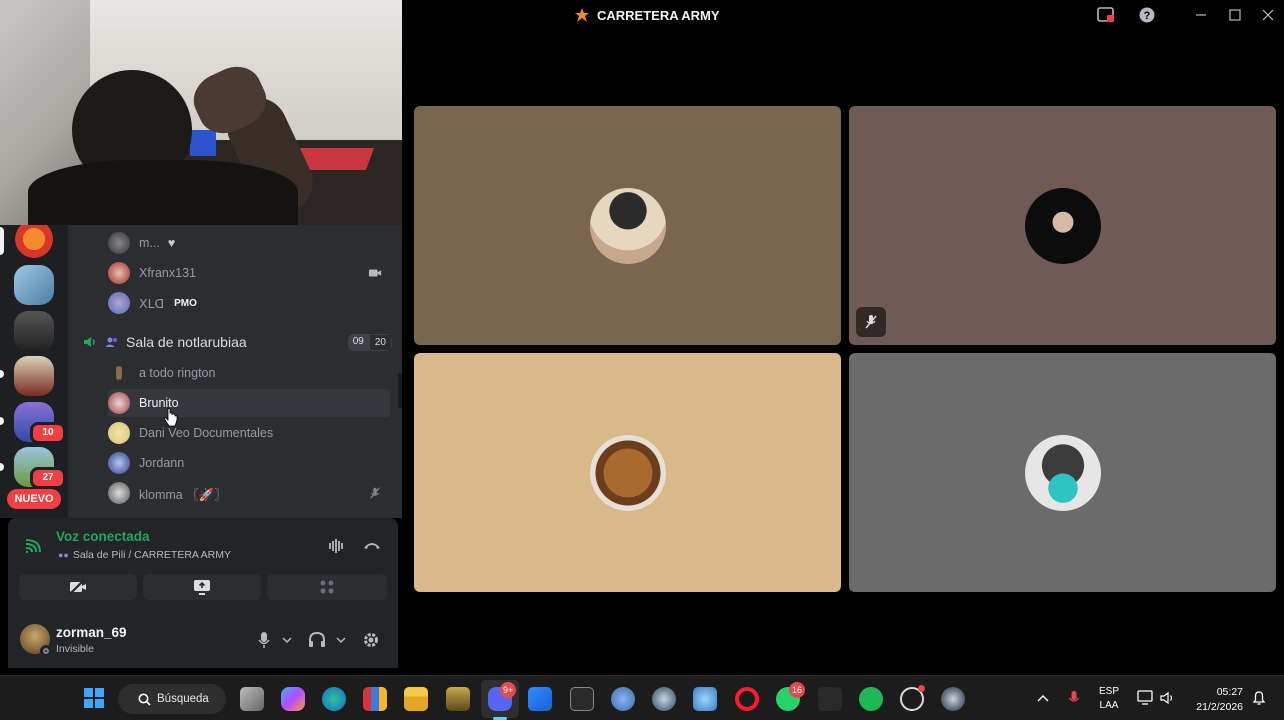 This screenshot has height=720, width=1284. Describe the element at coordinates (1219, 707) in the screenshot. I see `date: 21/2/2026` at that location.